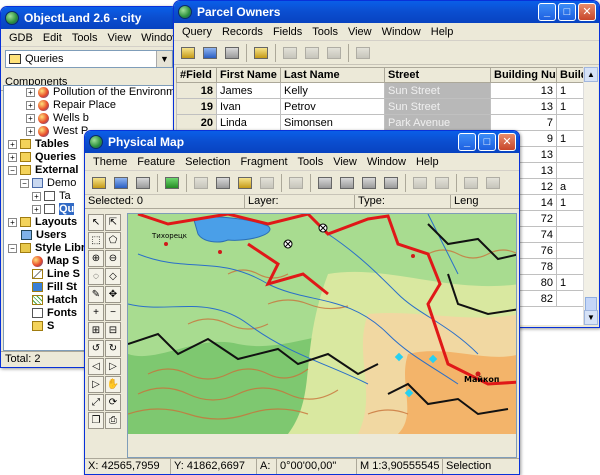 This screenshot has height=475, width=600. Describe the element at coordinates (493, 183) in the screenshot. I see `export-icon` at that location.